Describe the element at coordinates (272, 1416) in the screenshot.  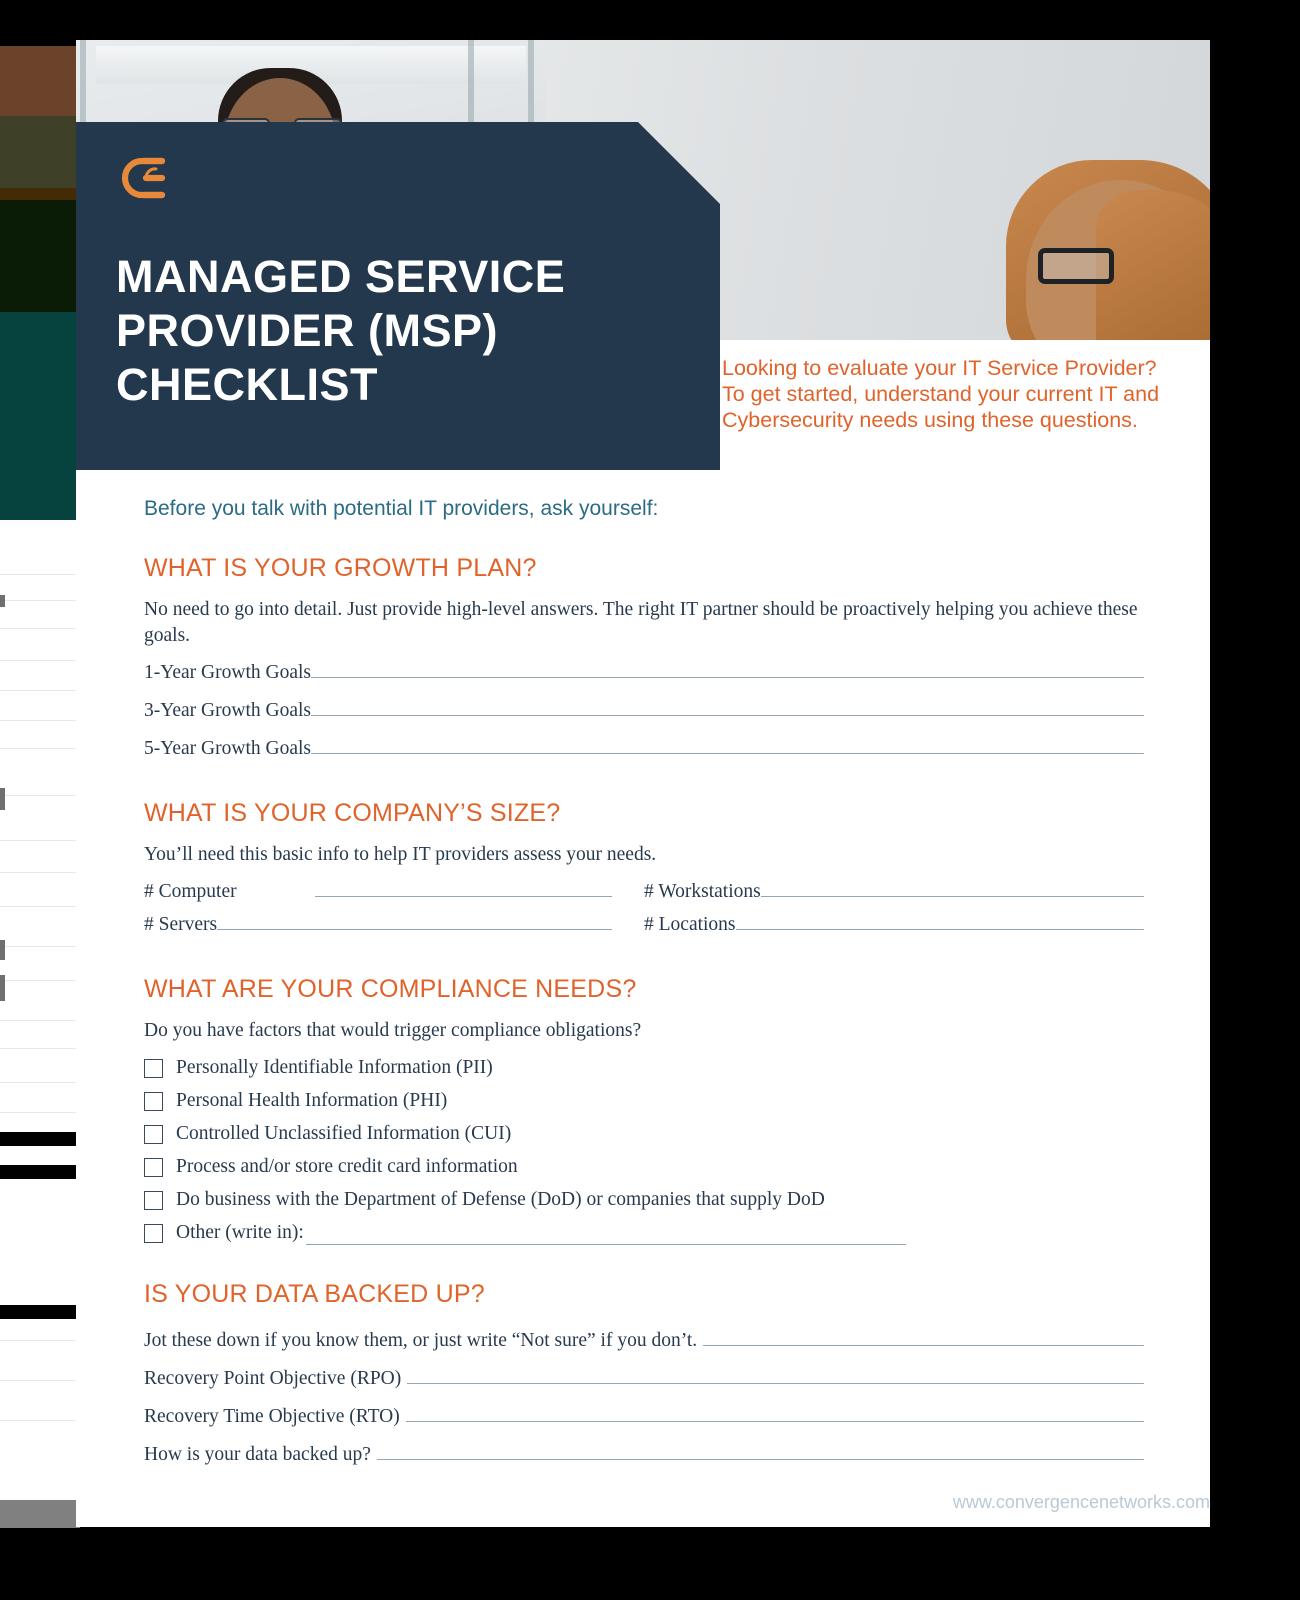
I see `field-label: Recovery Time Objective (RTO)` at that location.